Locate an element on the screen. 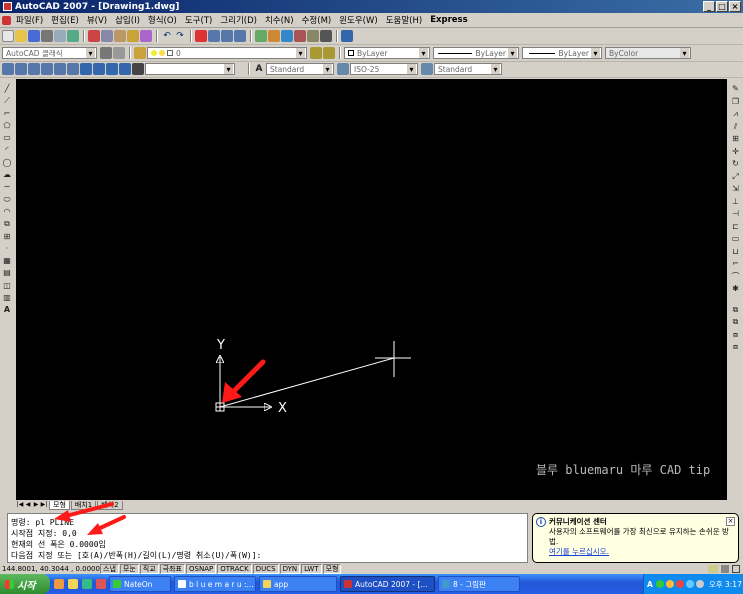 Image resolution: width=743 pixels, height=594 pixels. view-top-icon is located at coordinates (21, 69).